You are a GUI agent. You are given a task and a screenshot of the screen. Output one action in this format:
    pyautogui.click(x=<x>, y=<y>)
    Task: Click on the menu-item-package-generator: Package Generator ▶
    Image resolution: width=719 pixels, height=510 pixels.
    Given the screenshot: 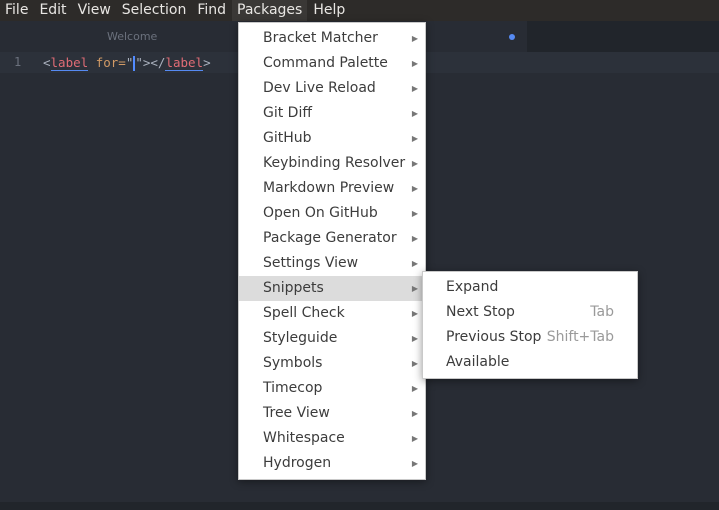 What is the action you would take?
    pyautogui.click(x=332, y=238)
    